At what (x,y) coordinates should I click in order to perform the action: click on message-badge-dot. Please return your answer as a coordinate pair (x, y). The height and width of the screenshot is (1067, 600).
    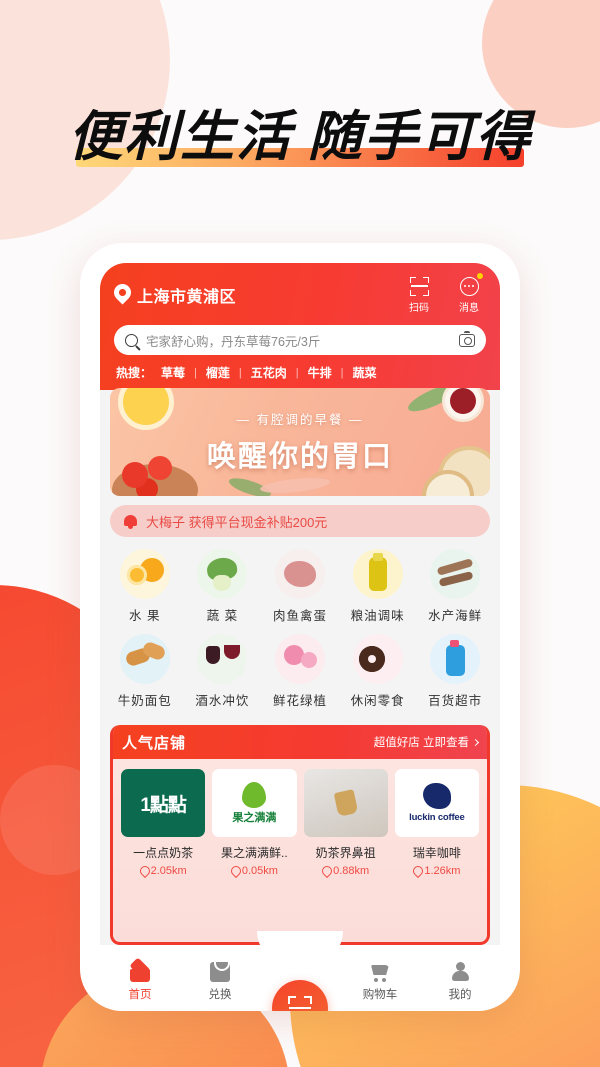
    Looking at the image, I should click on (480, 276).